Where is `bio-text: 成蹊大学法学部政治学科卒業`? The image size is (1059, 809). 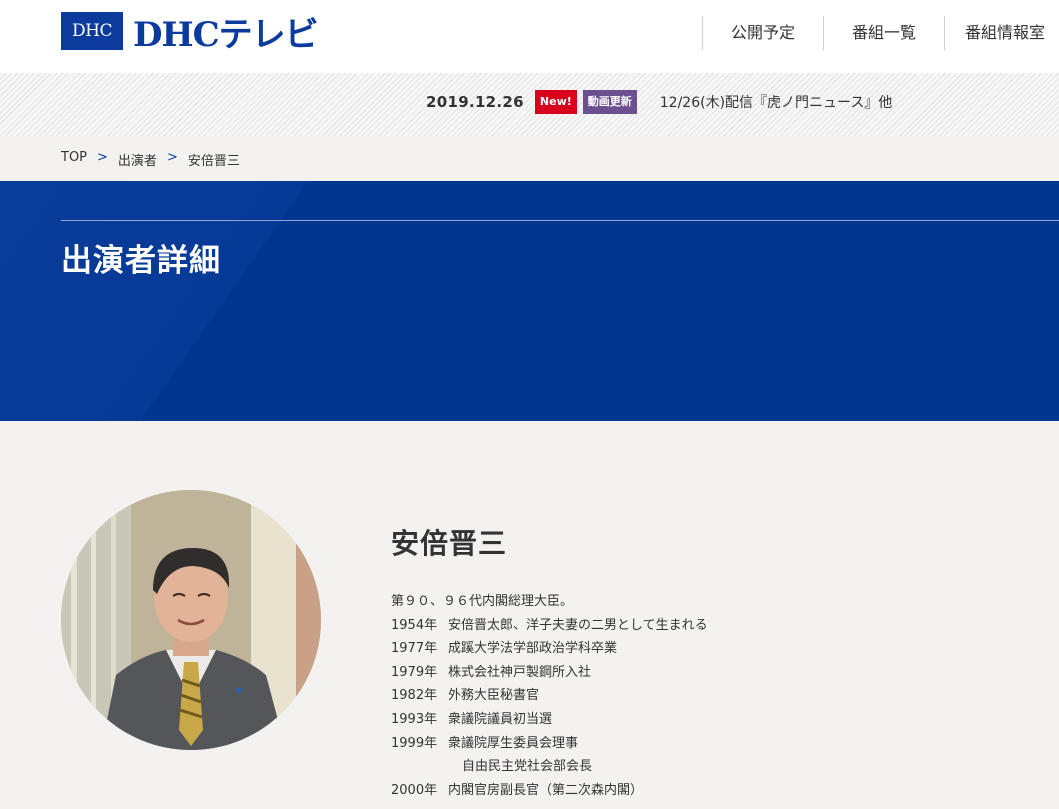 bio-text: 成蹊大学法学部政治学科卒業 is located at coordinates (533, 649).